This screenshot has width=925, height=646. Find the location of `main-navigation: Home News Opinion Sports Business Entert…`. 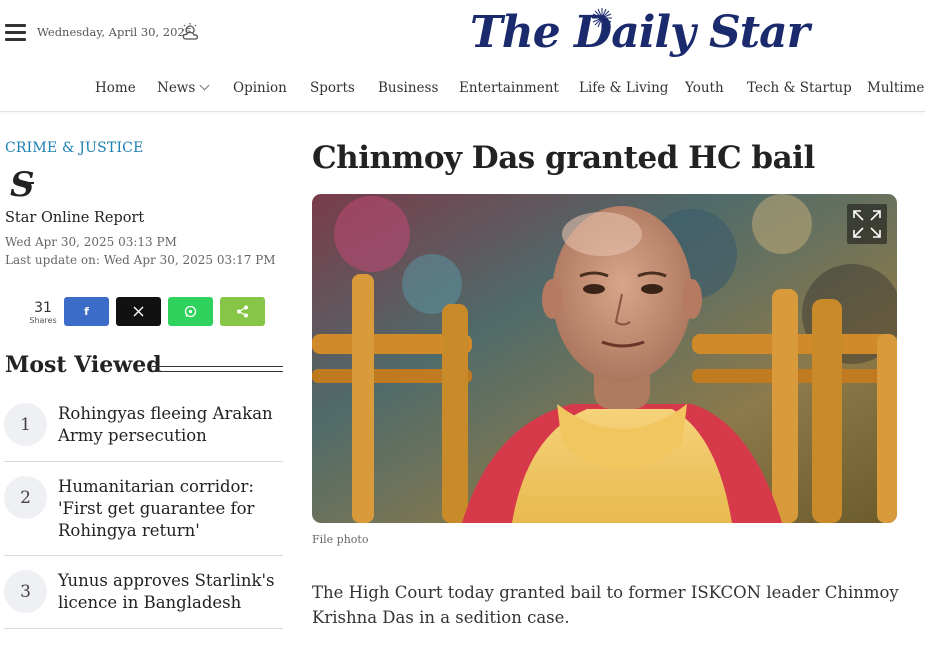

main-navigation: Home News Opinion Sports Business Entert… is located at coordinates (462, 89).